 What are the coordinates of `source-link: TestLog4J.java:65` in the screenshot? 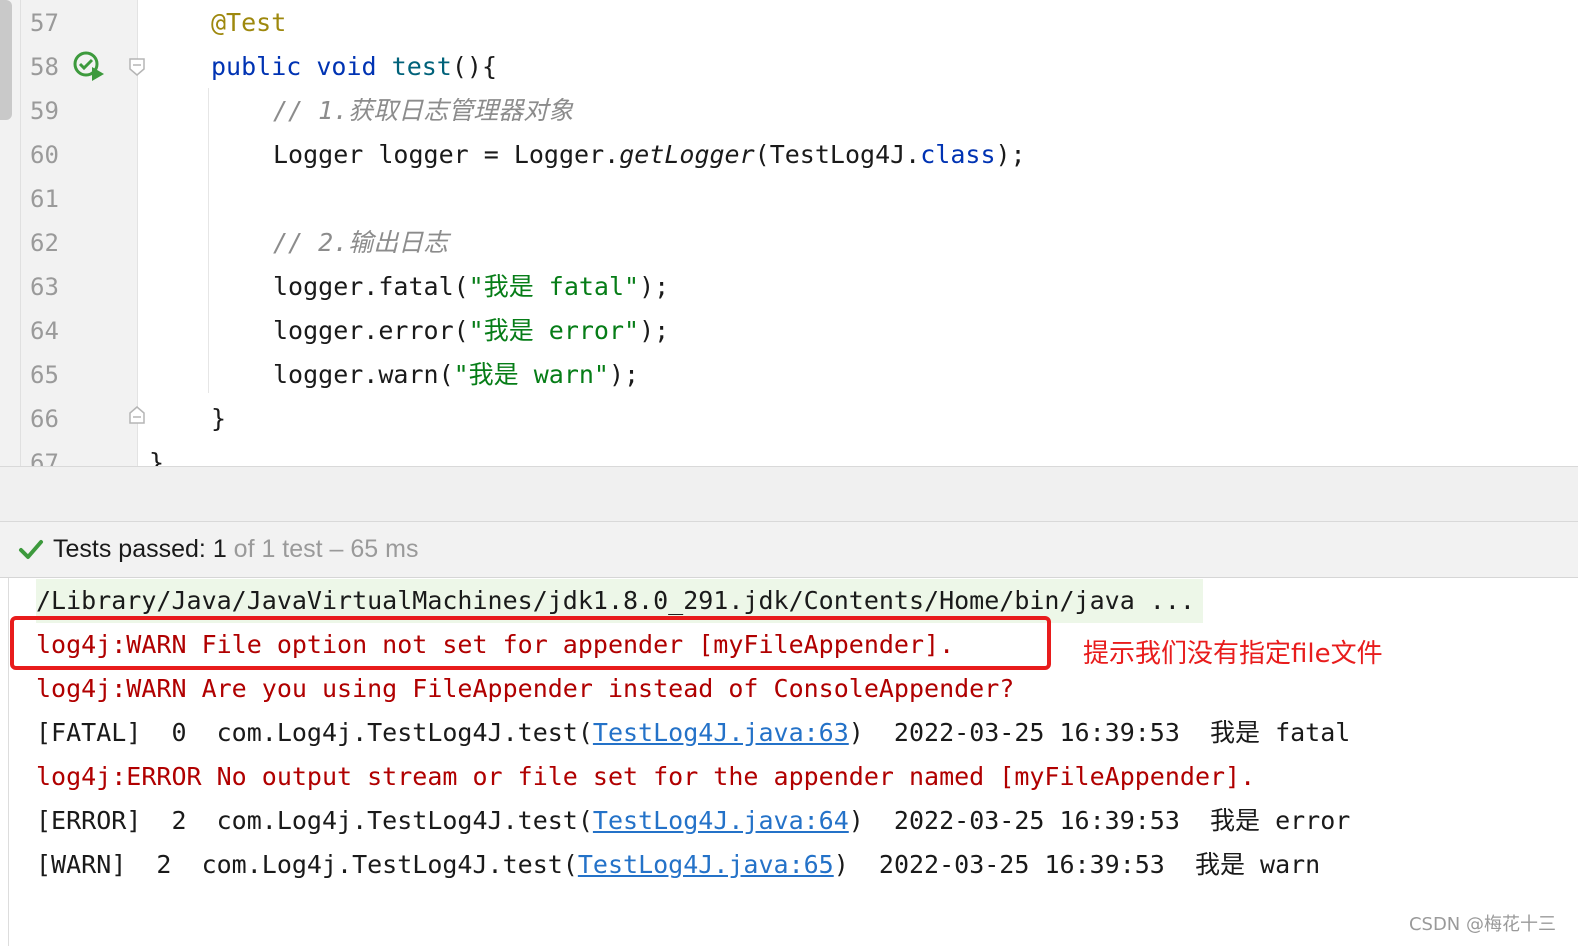 It's located at (706, 864).